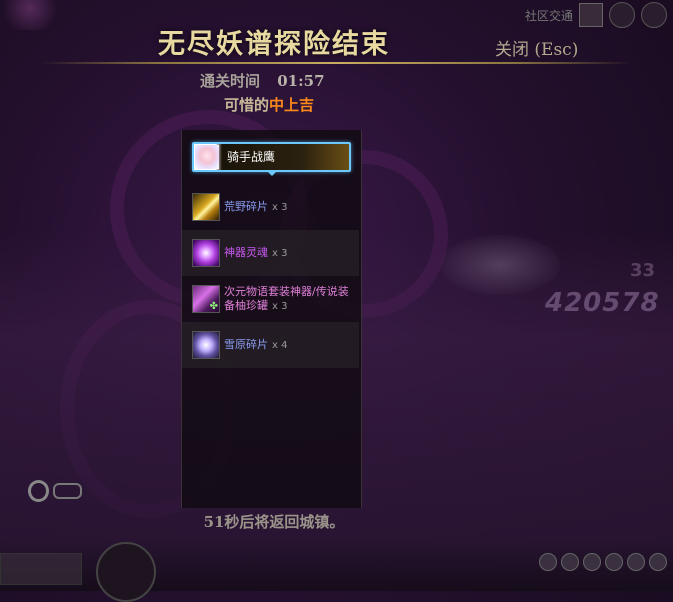 This screenshot has width=673, height=602. I want to click on rank-prefix: 可惜的, so click(247, 105).